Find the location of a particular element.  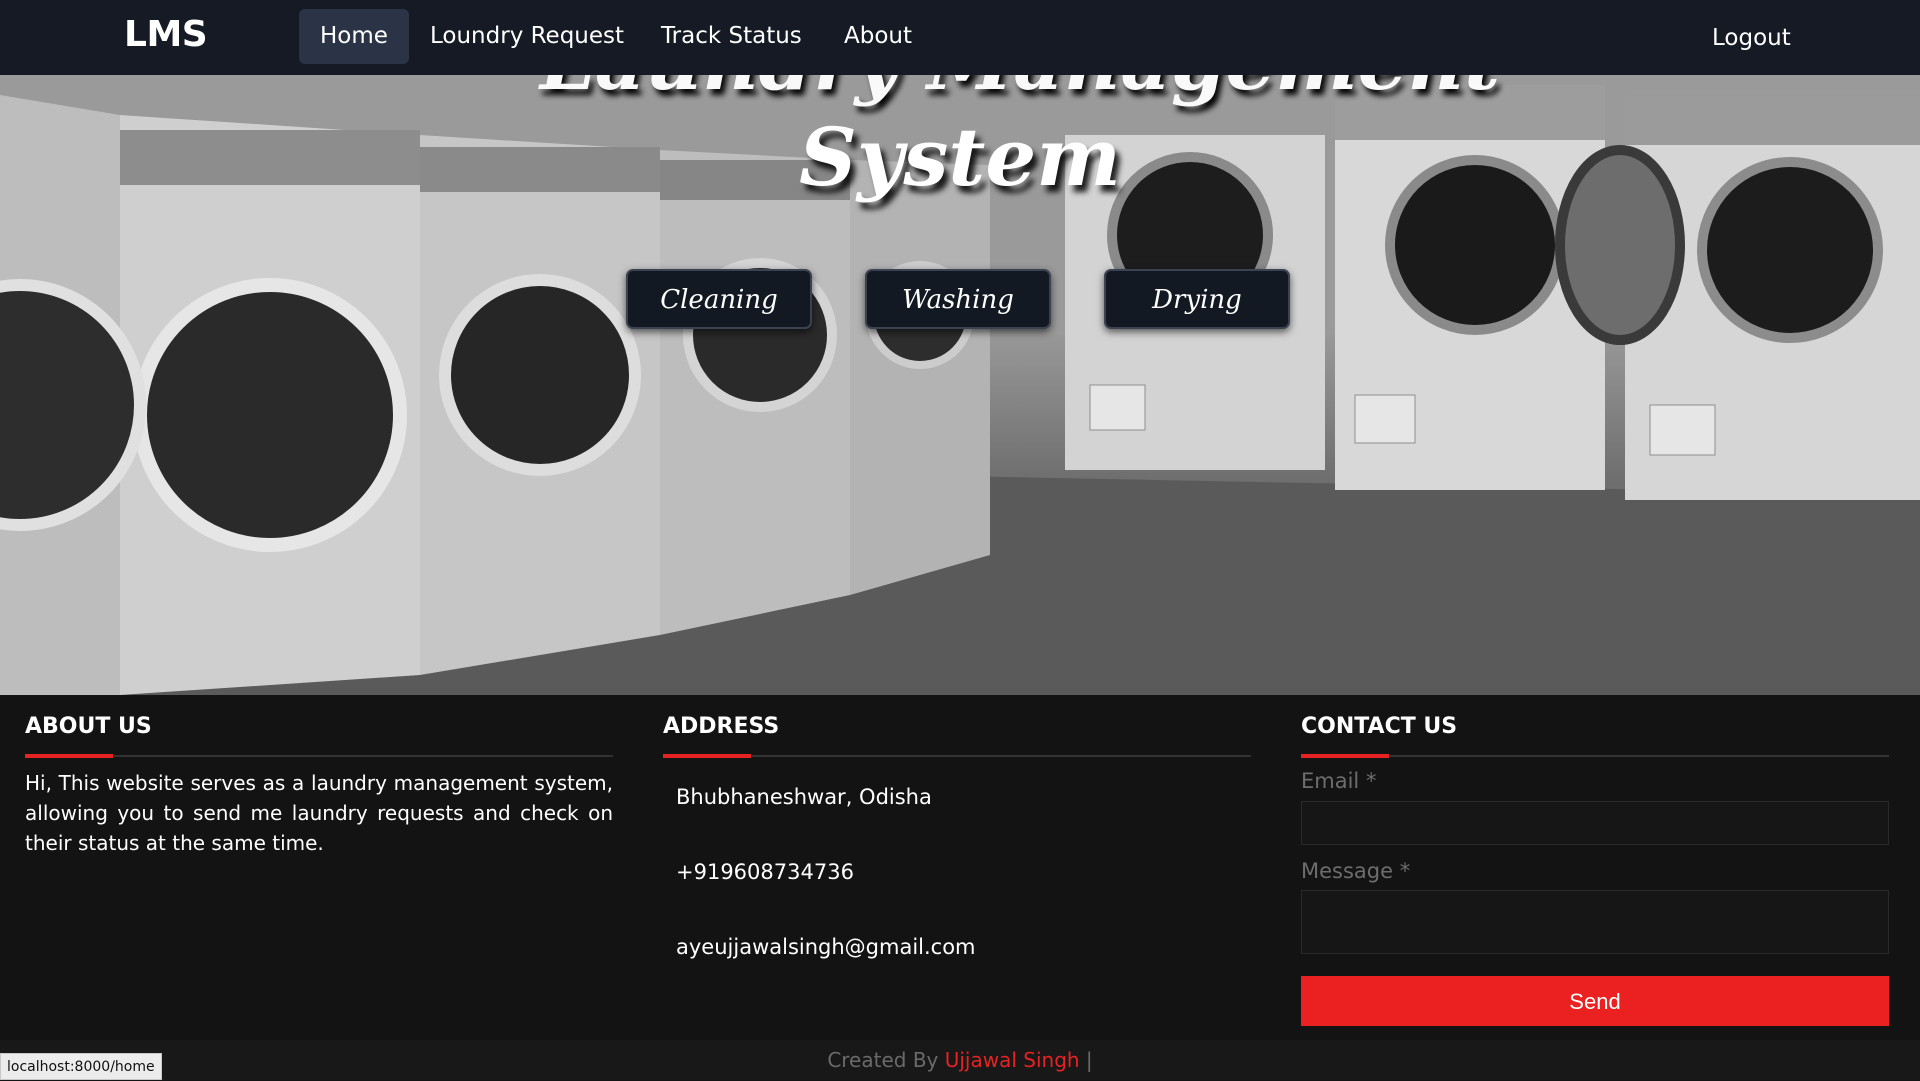

message-field is located at coordinates (1595, 922).